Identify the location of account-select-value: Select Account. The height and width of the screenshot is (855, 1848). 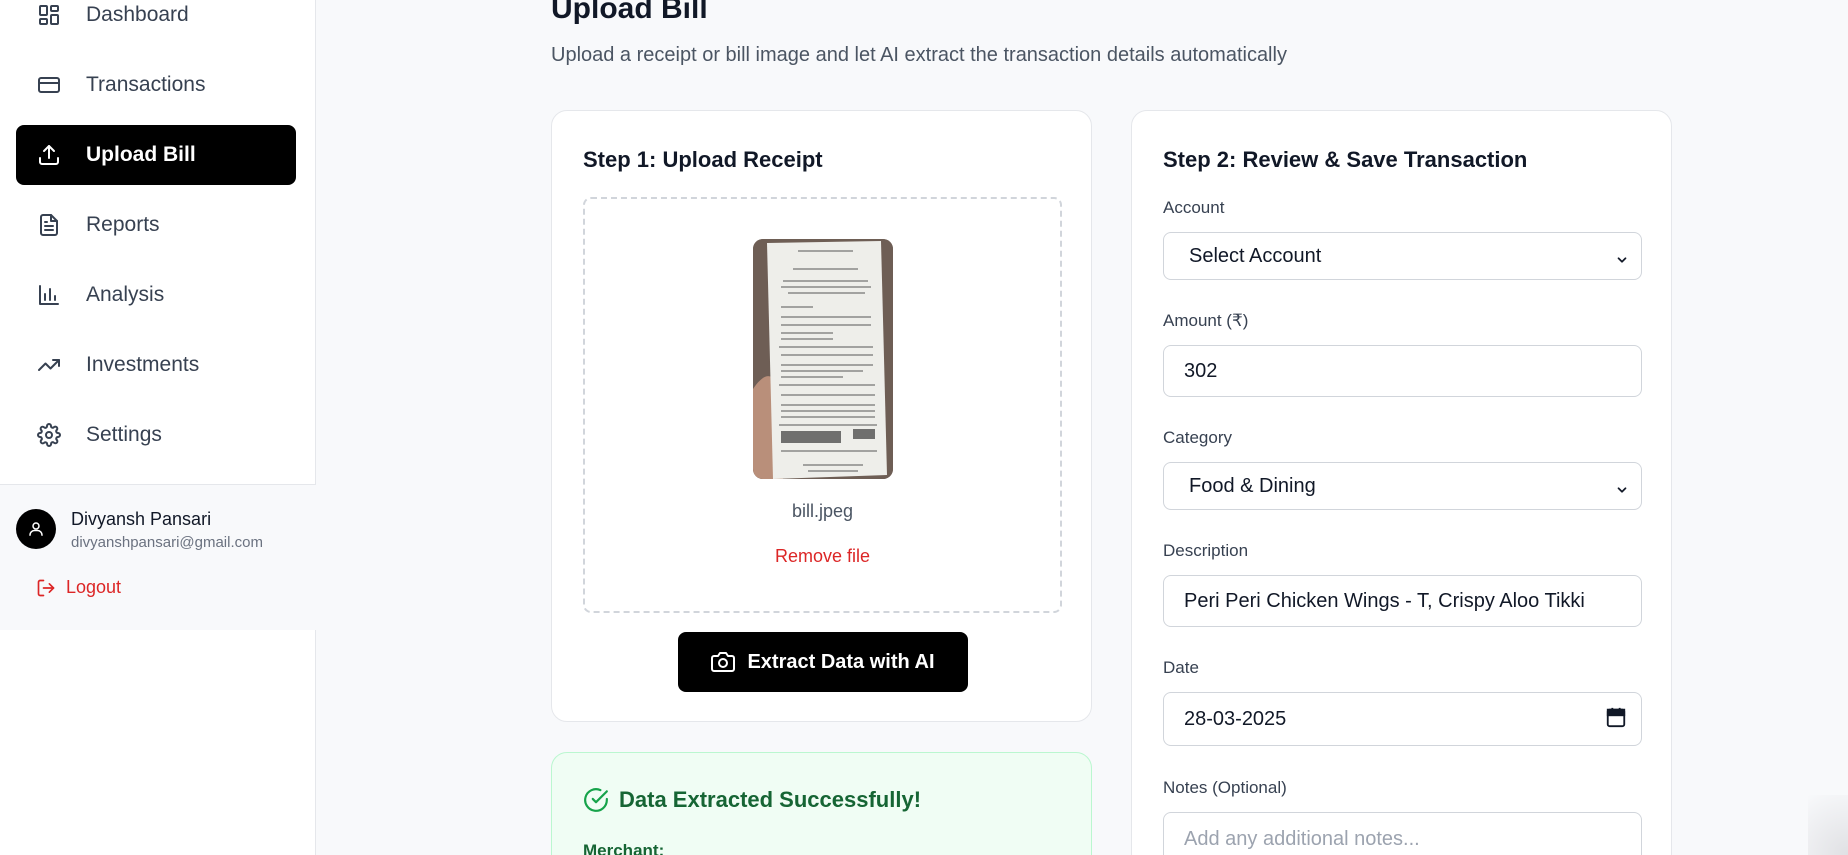
(1255, 255).